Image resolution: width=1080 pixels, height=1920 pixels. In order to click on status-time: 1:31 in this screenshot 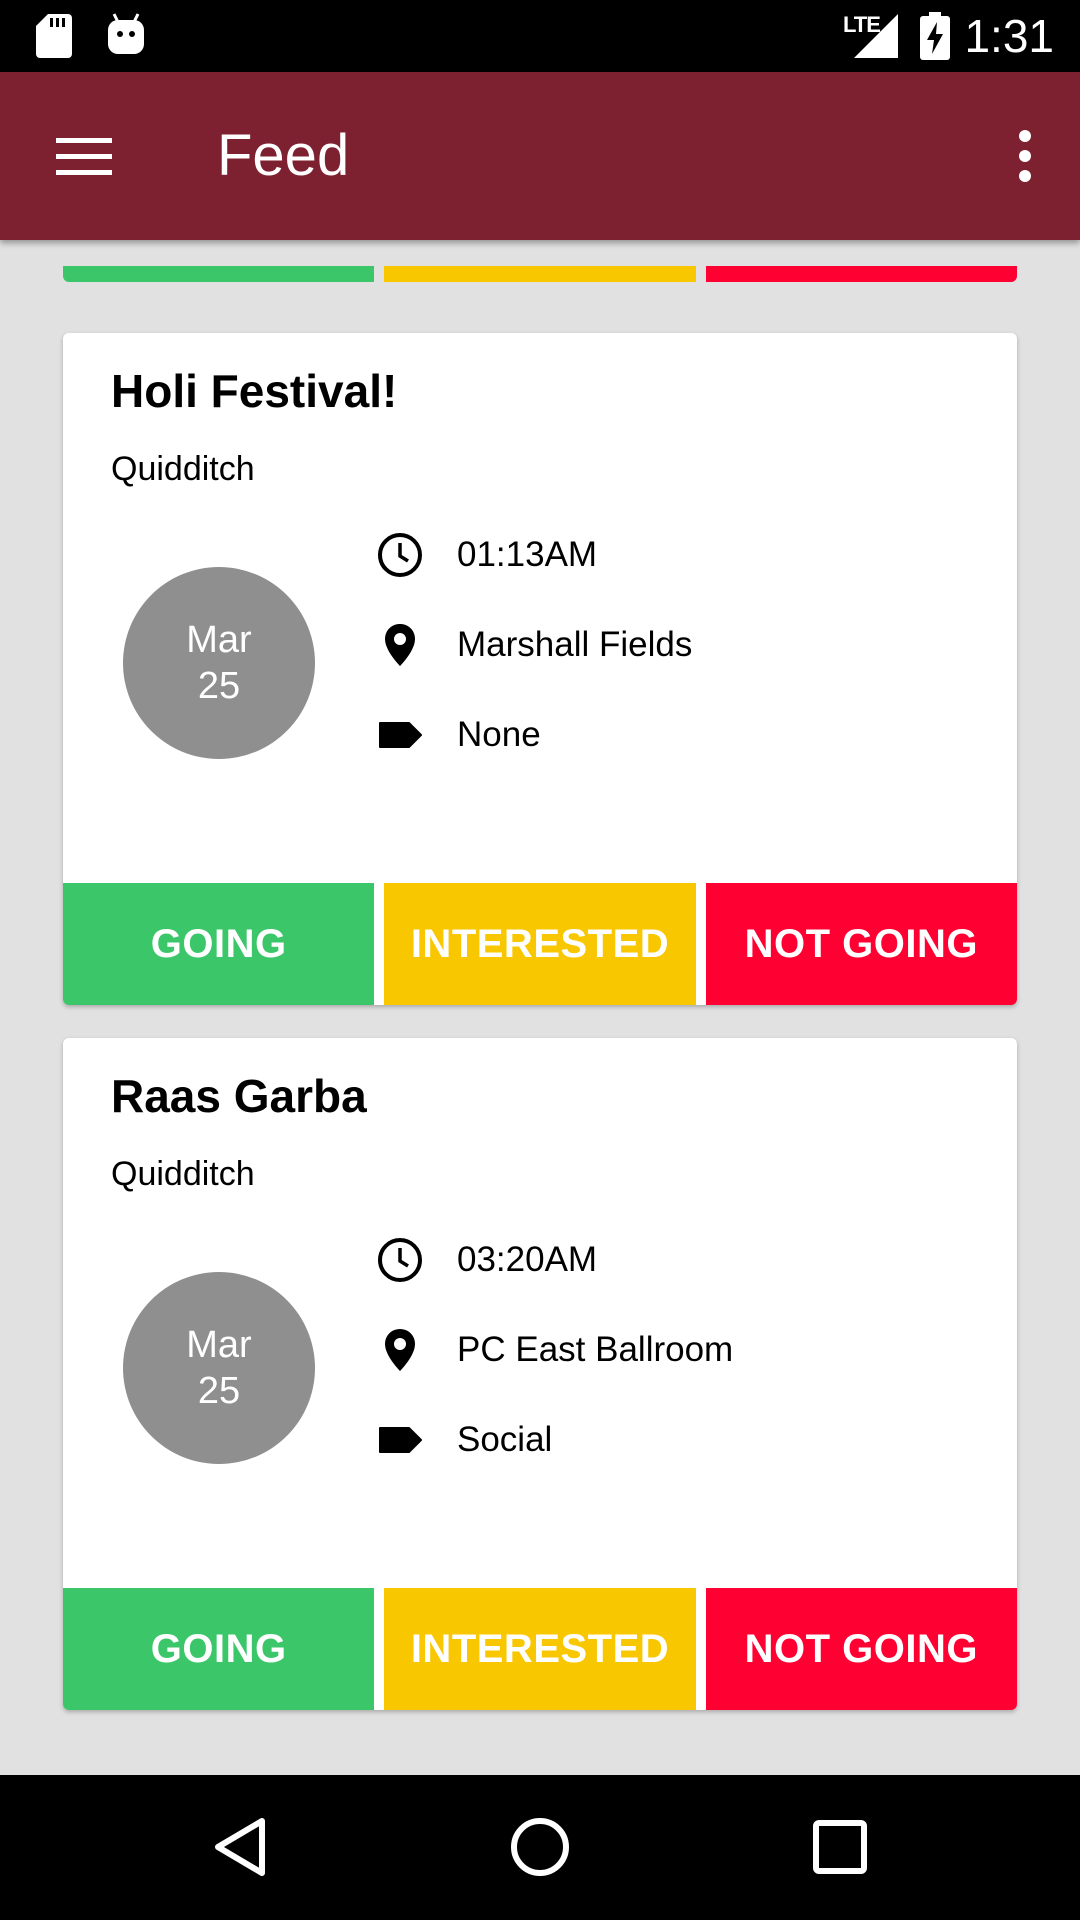, I will do `click(1009, 36)`.